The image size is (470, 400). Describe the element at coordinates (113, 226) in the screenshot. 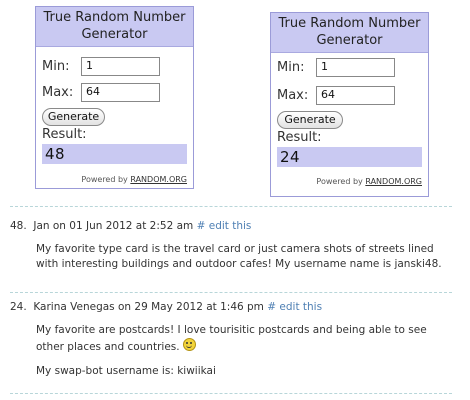

I see `comment-author-date: Jan on 01 Jun 2012 at 2:52 am` at that location.